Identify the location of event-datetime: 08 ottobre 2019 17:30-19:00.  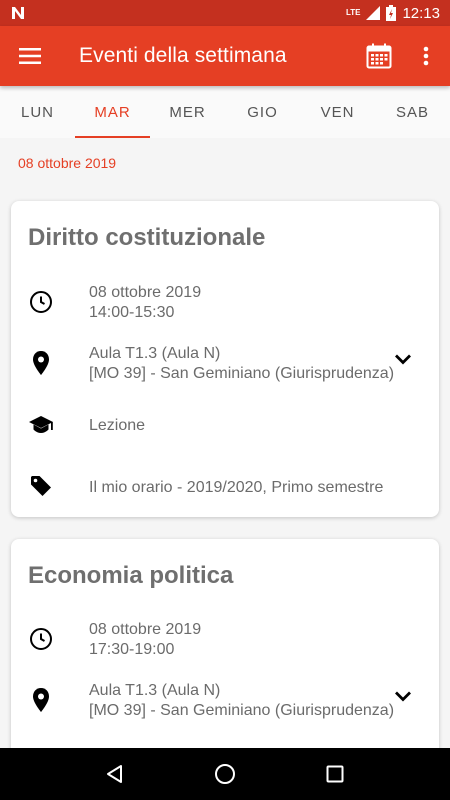
(145, 640).